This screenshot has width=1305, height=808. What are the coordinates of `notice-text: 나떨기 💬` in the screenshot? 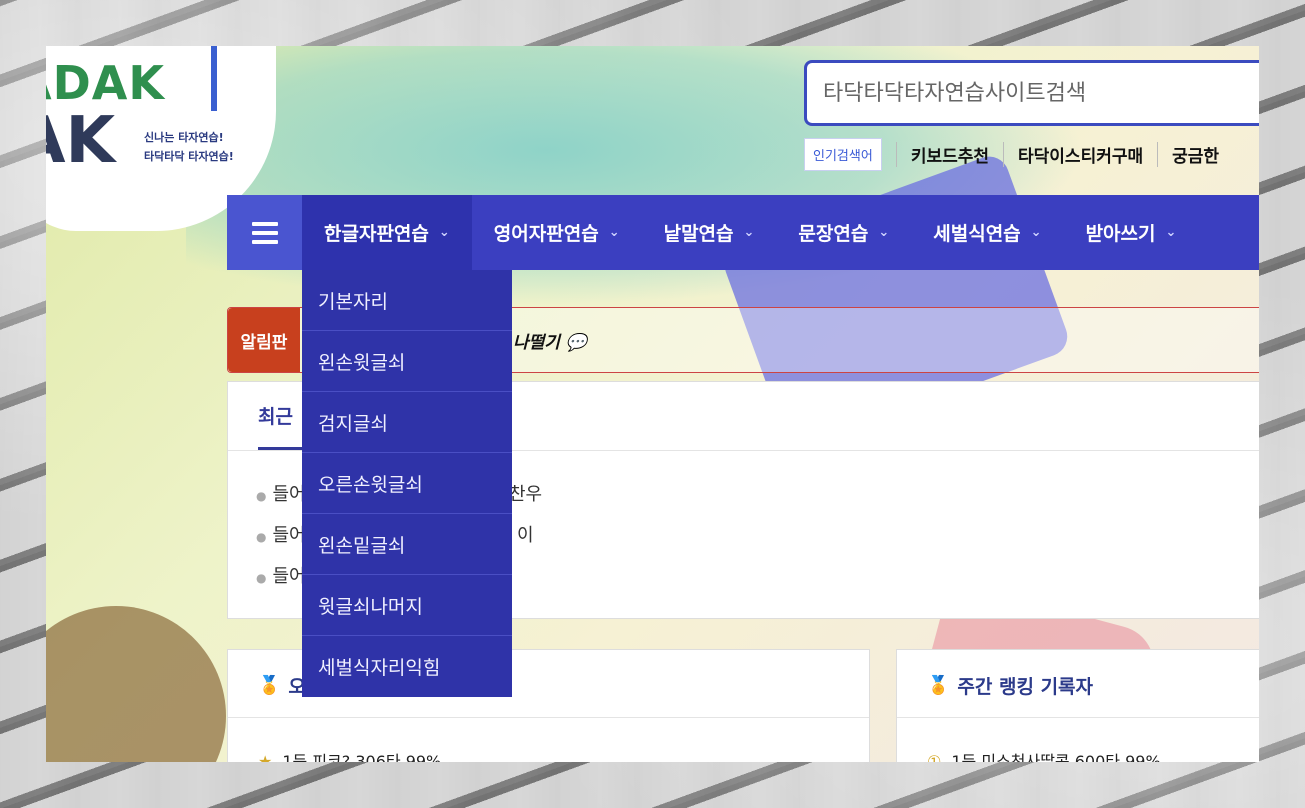 It's located at (550, 340).